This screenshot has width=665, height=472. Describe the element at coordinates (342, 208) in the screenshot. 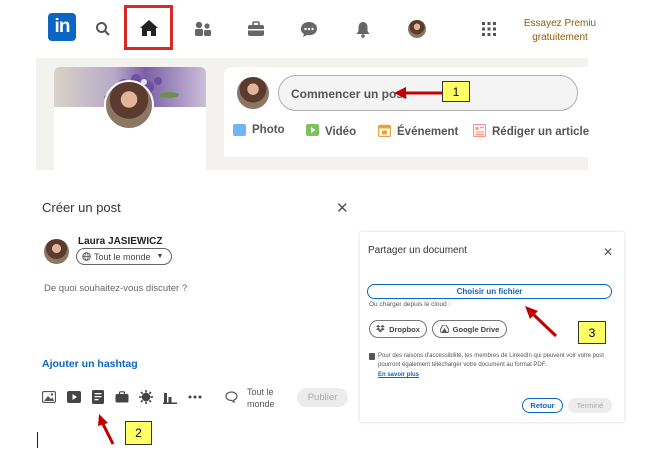

I see `create-post-close-icon: ✕` at that location.